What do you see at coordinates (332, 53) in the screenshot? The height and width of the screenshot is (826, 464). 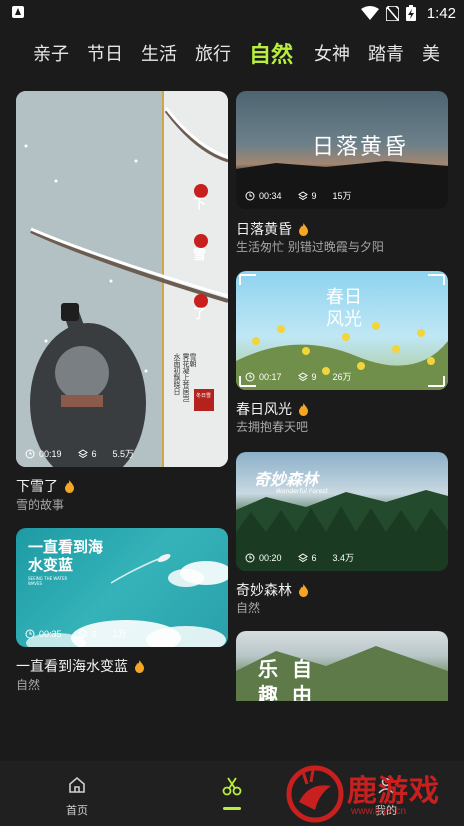 I see `tab-nvshen: 女神` at bounding box center [332, 53].